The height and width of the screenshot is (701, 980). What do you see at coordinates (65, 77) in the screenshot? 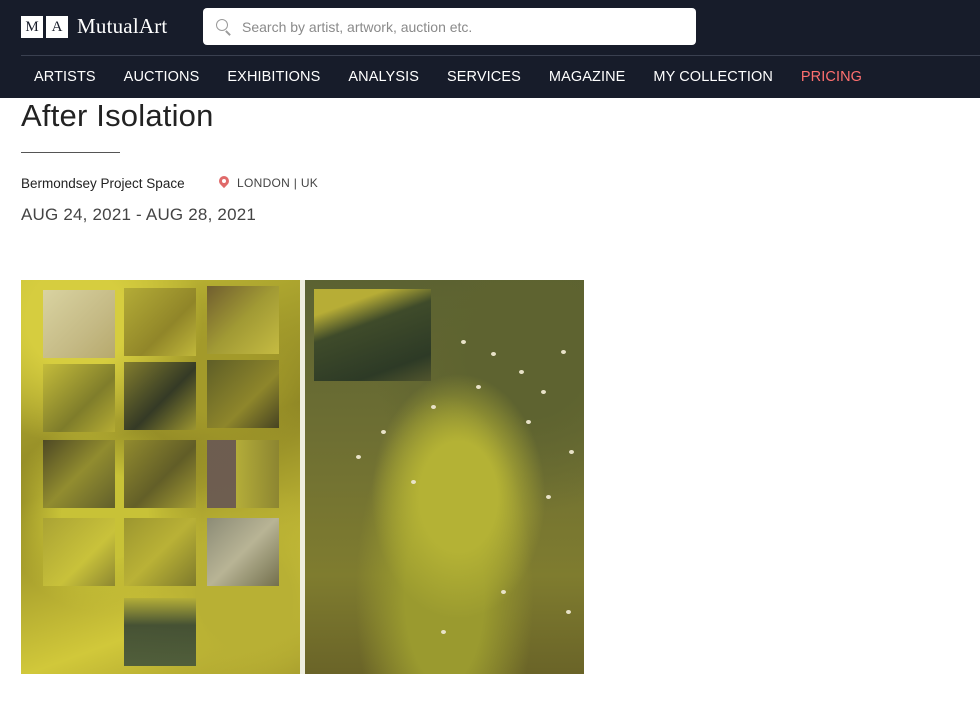
I see `nav-artists: ARTISTS` at bounding box center [65, 77].